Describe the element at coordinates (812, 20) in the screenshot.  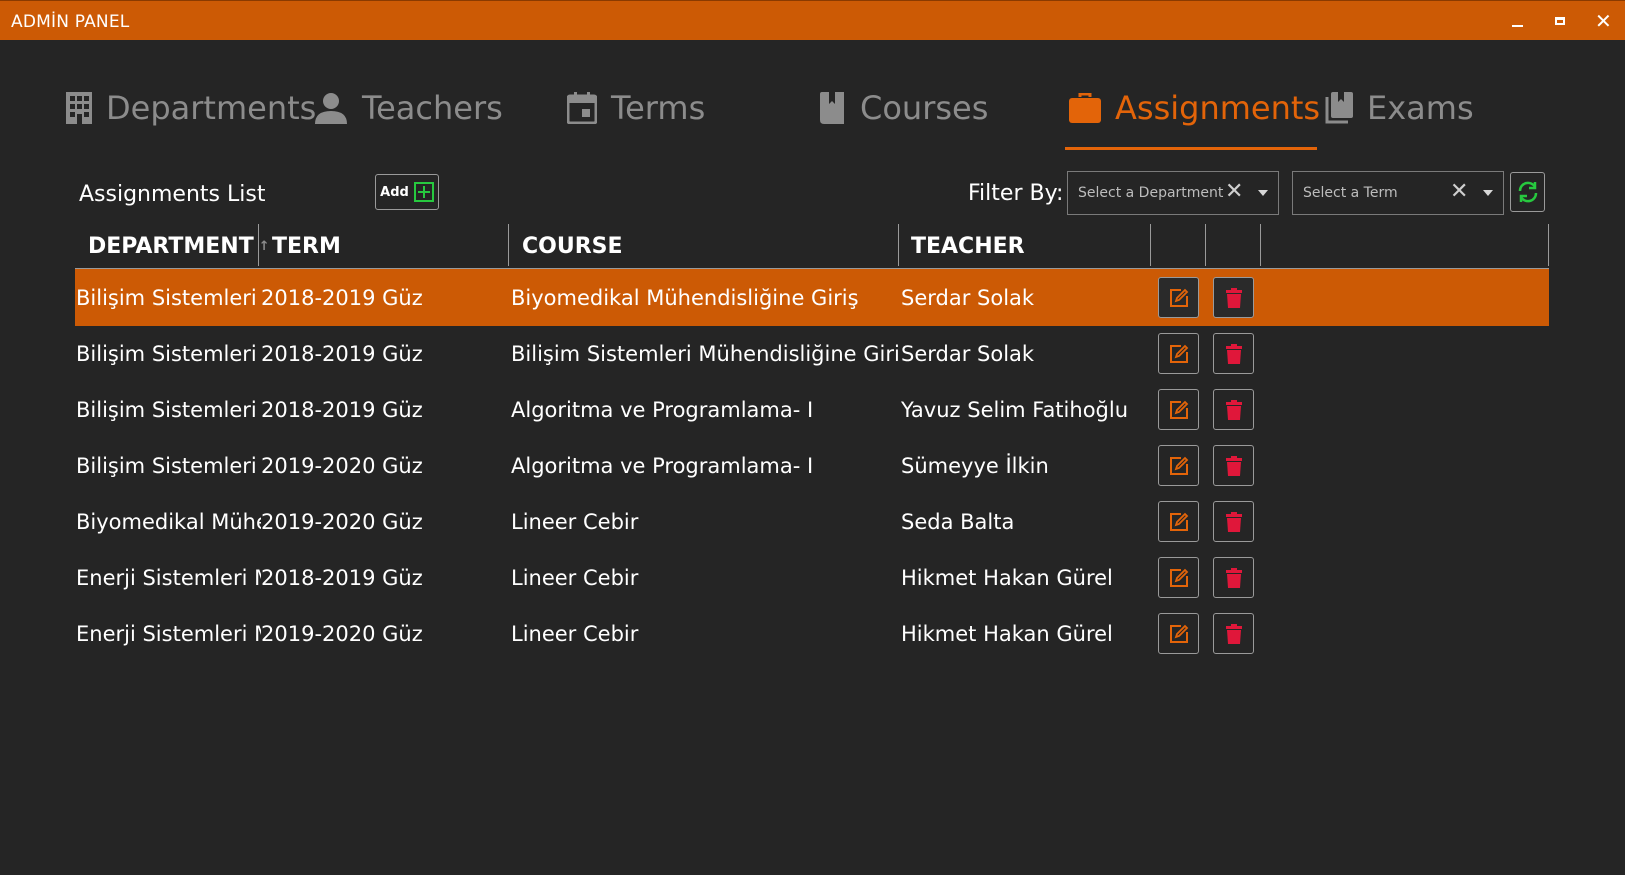
I see `title-bar: ADMİN PANEL ✕` at that location.